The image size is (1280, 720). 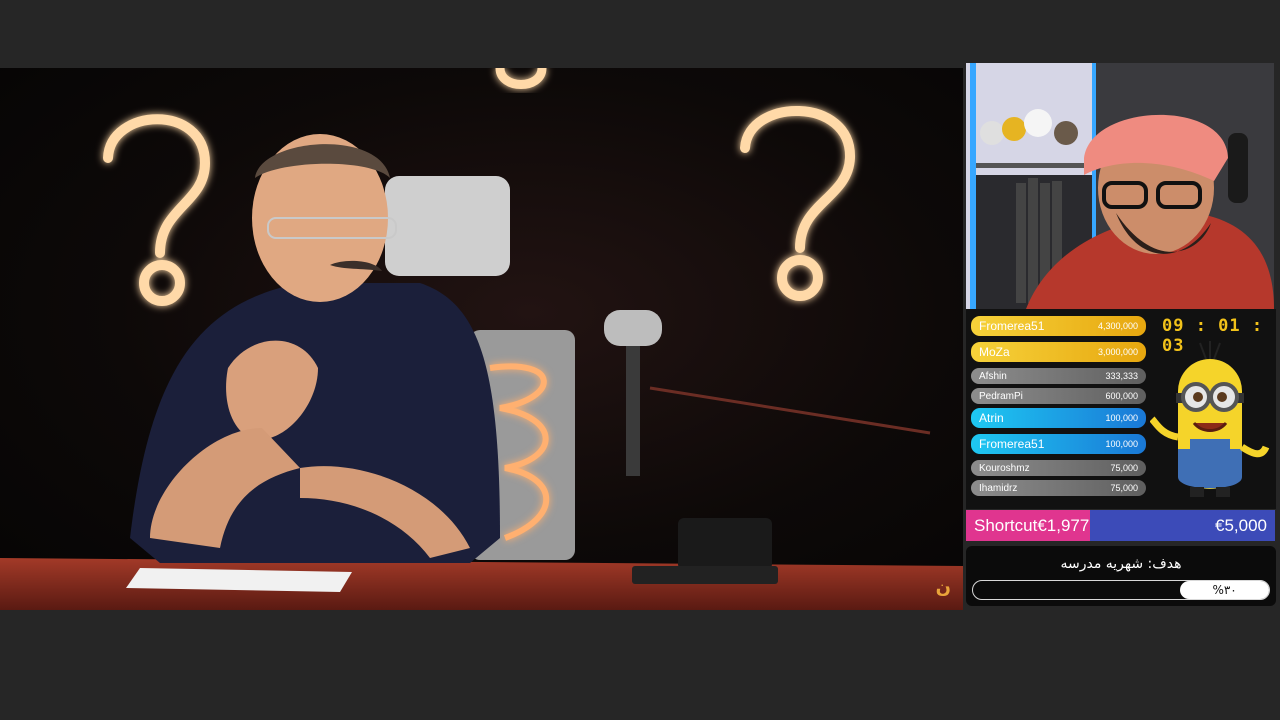 What do you see at coordinates (239, 580) in the screenshot?
I see `paper` at bounding box center [239, 580].